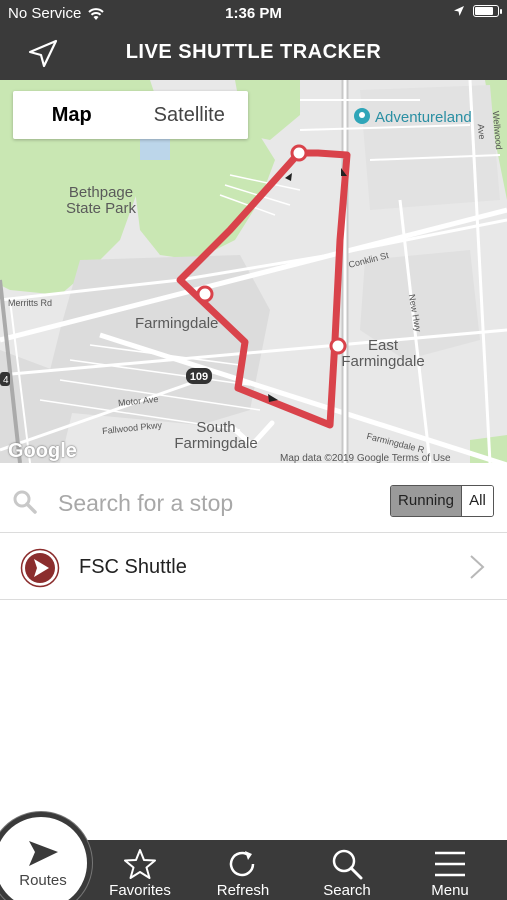 The width and height of the screenshot is (507, 900). I want to click on map-label-bethpage: Bethpage State Park, so click(101, 200).